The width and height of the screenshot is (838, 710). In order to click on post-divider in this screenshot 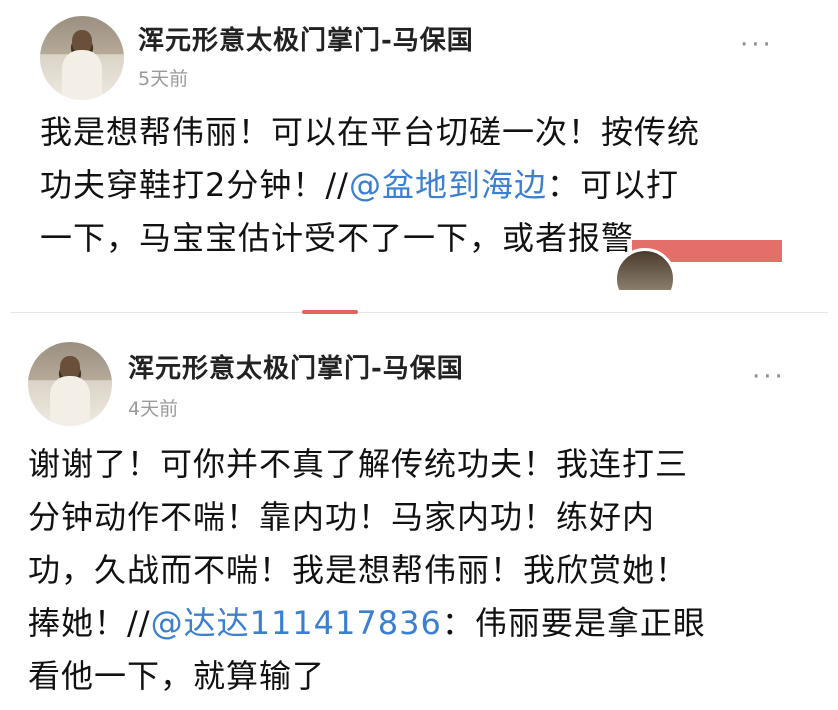, I will do `click(419, 304)`.